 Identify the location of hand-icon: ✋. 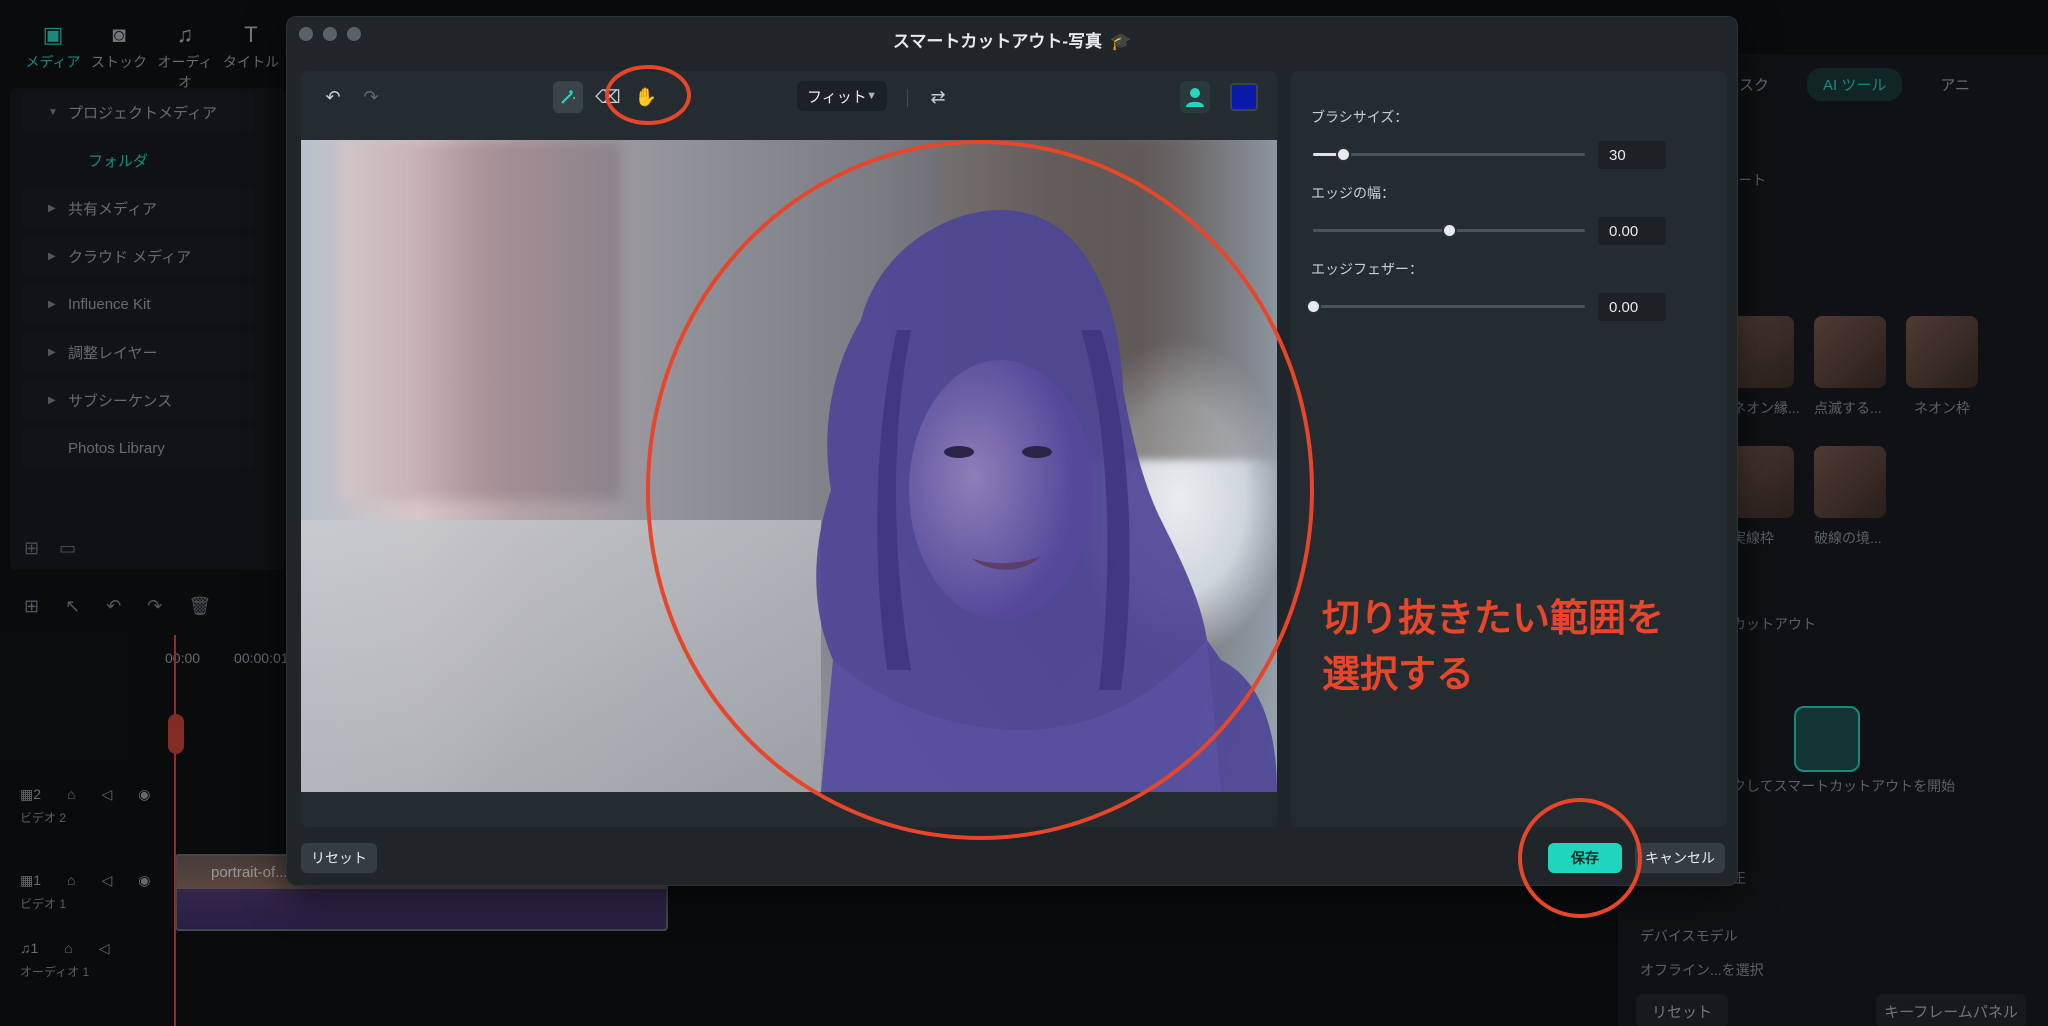
(646, 96).